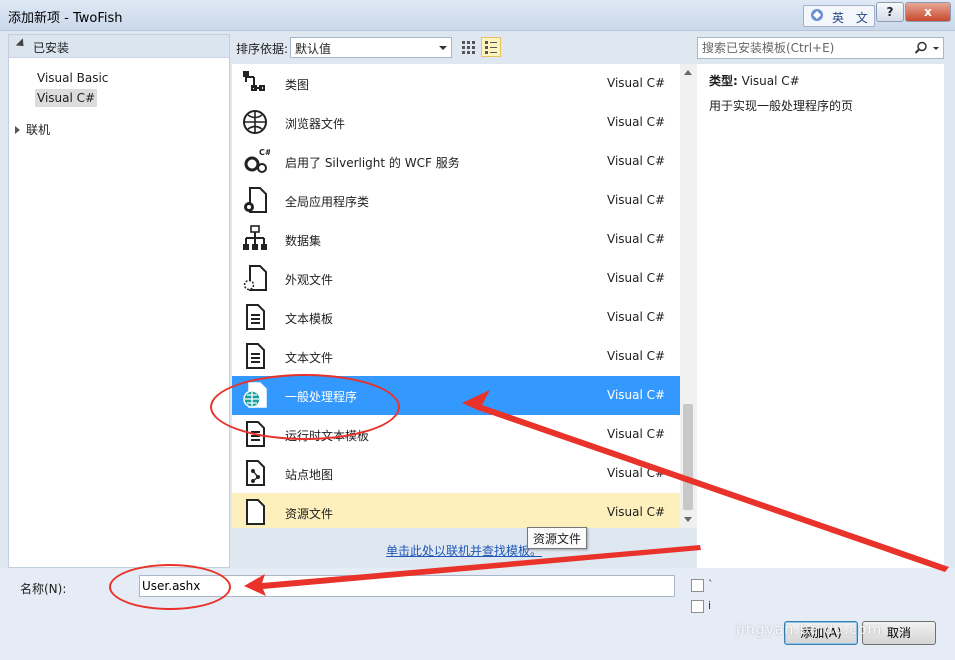 The width and height of the screenshot is (955, 660). What do you see at coordinates (491, 47) in the screenshot?
I see `list-view-button` at bounding box center [491, 47].